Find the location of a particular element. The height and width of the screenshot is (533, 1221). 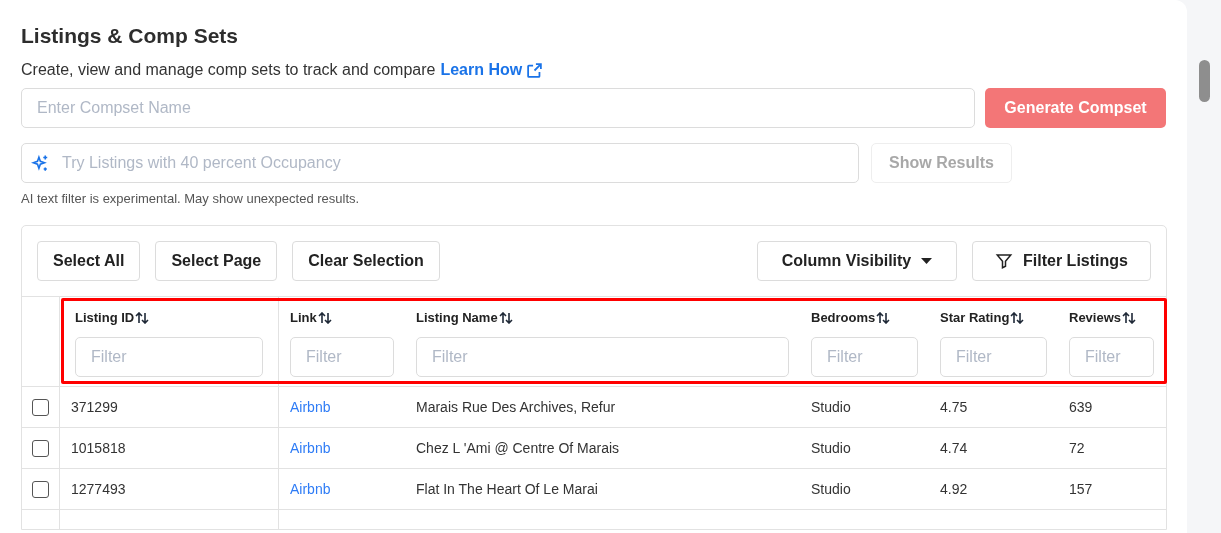

column-header: Link is located at coordinates (303, 318).